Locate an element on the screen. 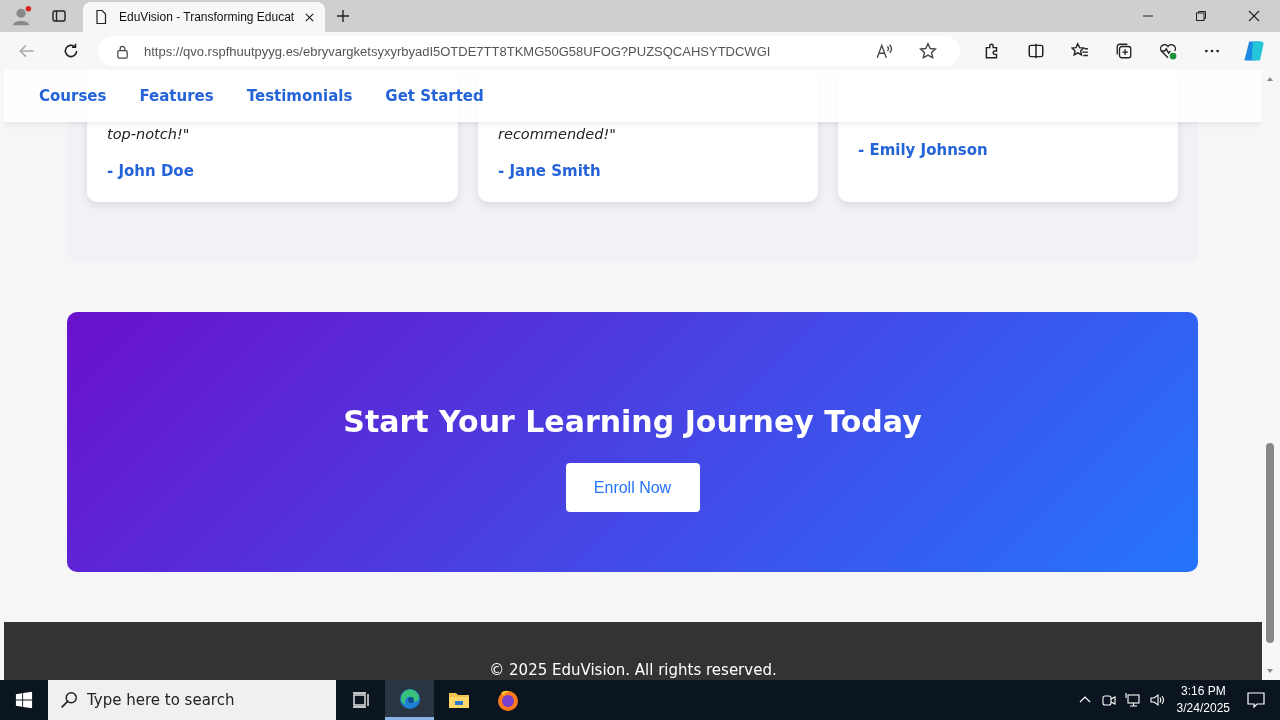  health-icon is located at coordinates (1168, 51).